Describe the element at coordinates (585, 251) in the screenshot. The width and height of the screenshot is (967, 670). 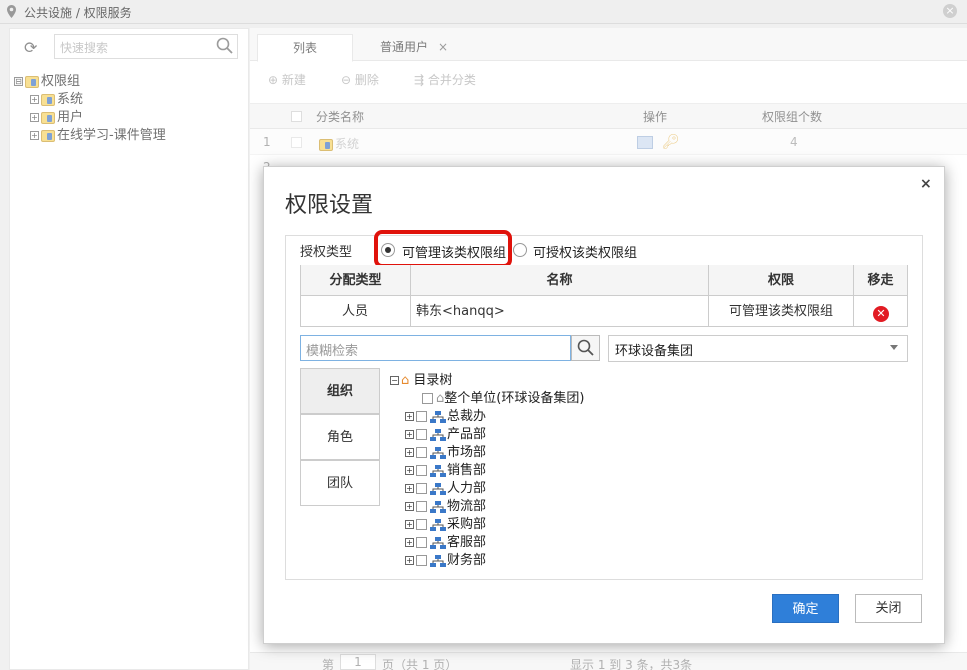
I see `radio-grant-label: 可授权该类权限组` at that location.